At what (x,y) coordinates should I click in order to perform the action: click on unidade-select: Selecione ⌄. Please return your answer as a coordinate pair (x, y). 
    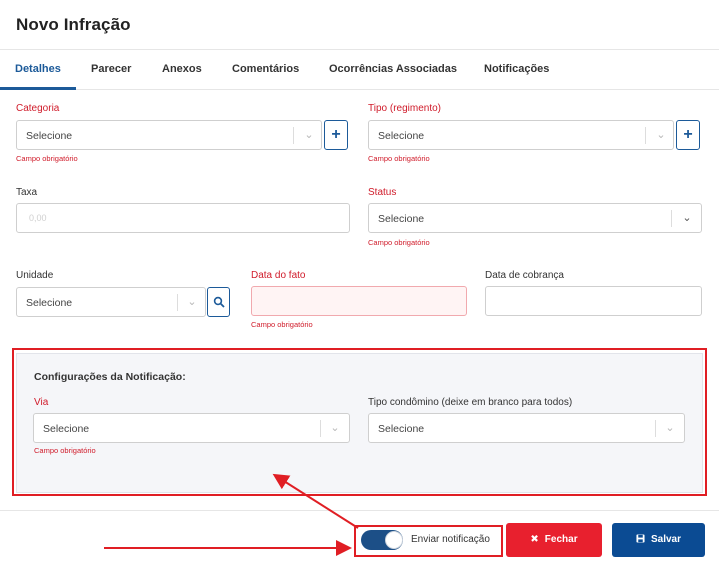
    Looking at the image, I should click on (111, 302).